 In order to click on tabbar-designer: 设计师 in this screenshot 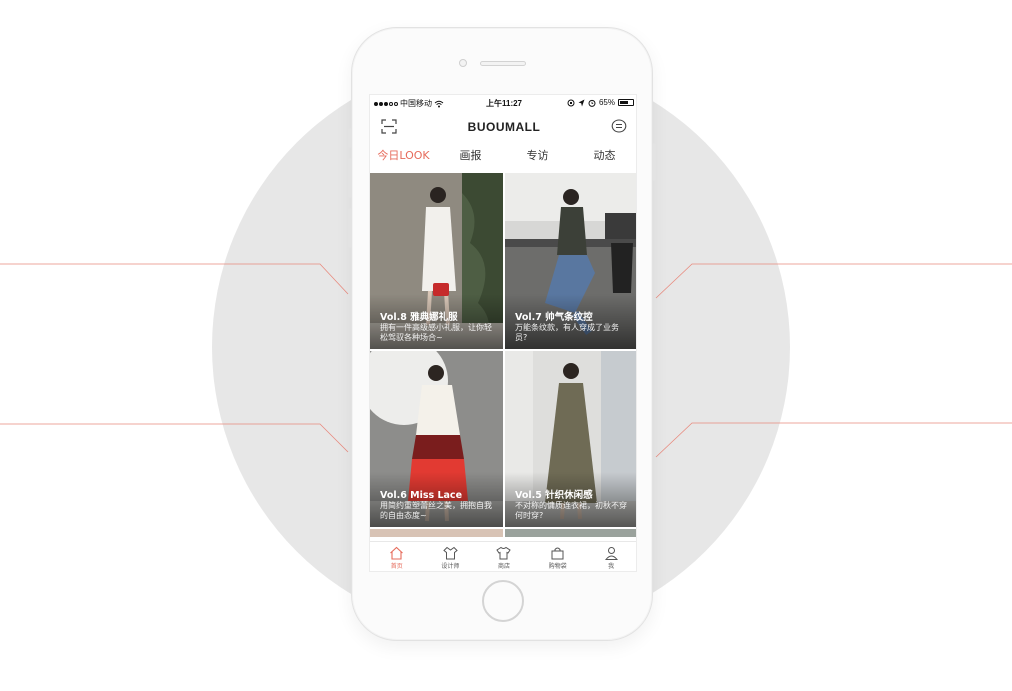, I will do `click(451, 556)`.